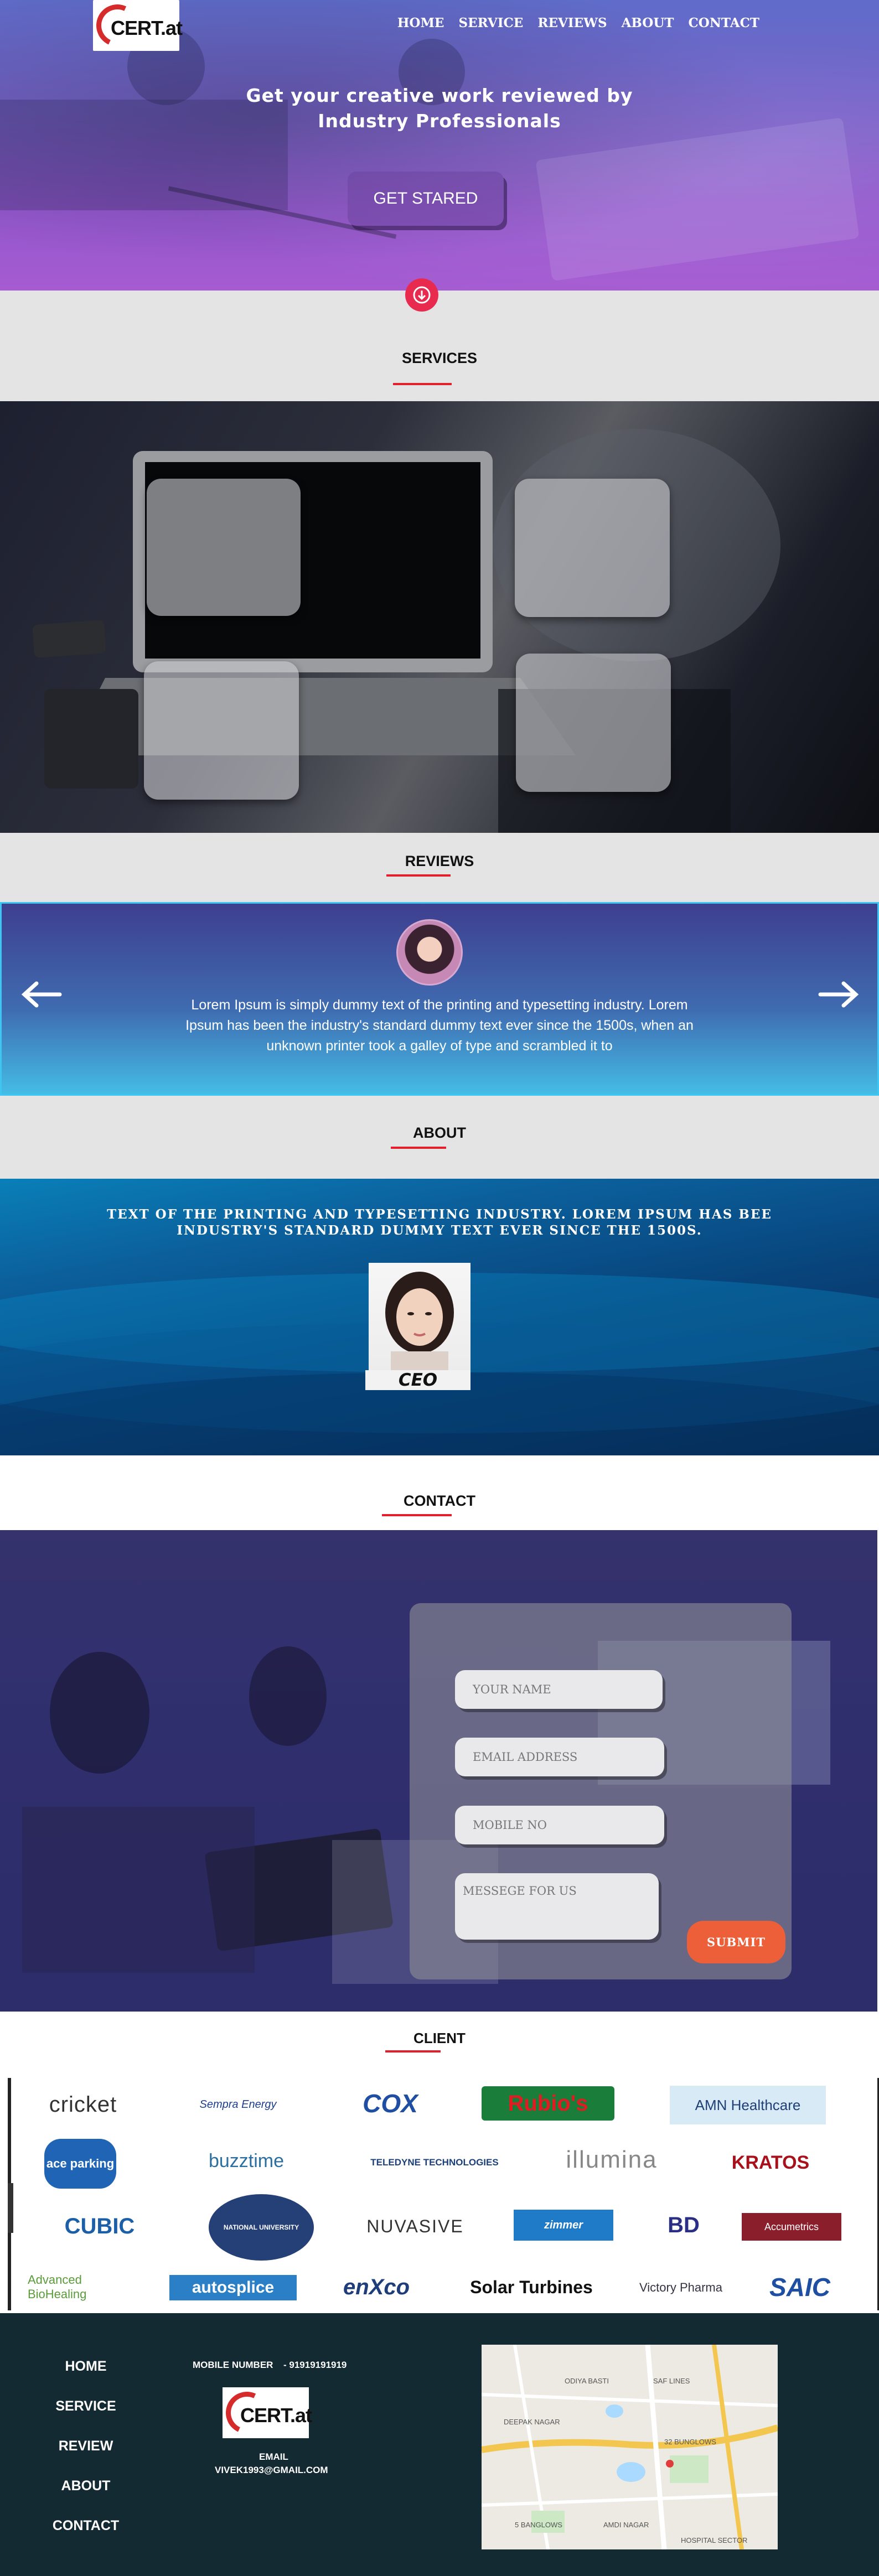 Image resolution: width=879 pixels, height=2576 pixels. Describe the element at coordinates (10, 2208) in the screenshot. I see `client-scroll-handle` at that location.